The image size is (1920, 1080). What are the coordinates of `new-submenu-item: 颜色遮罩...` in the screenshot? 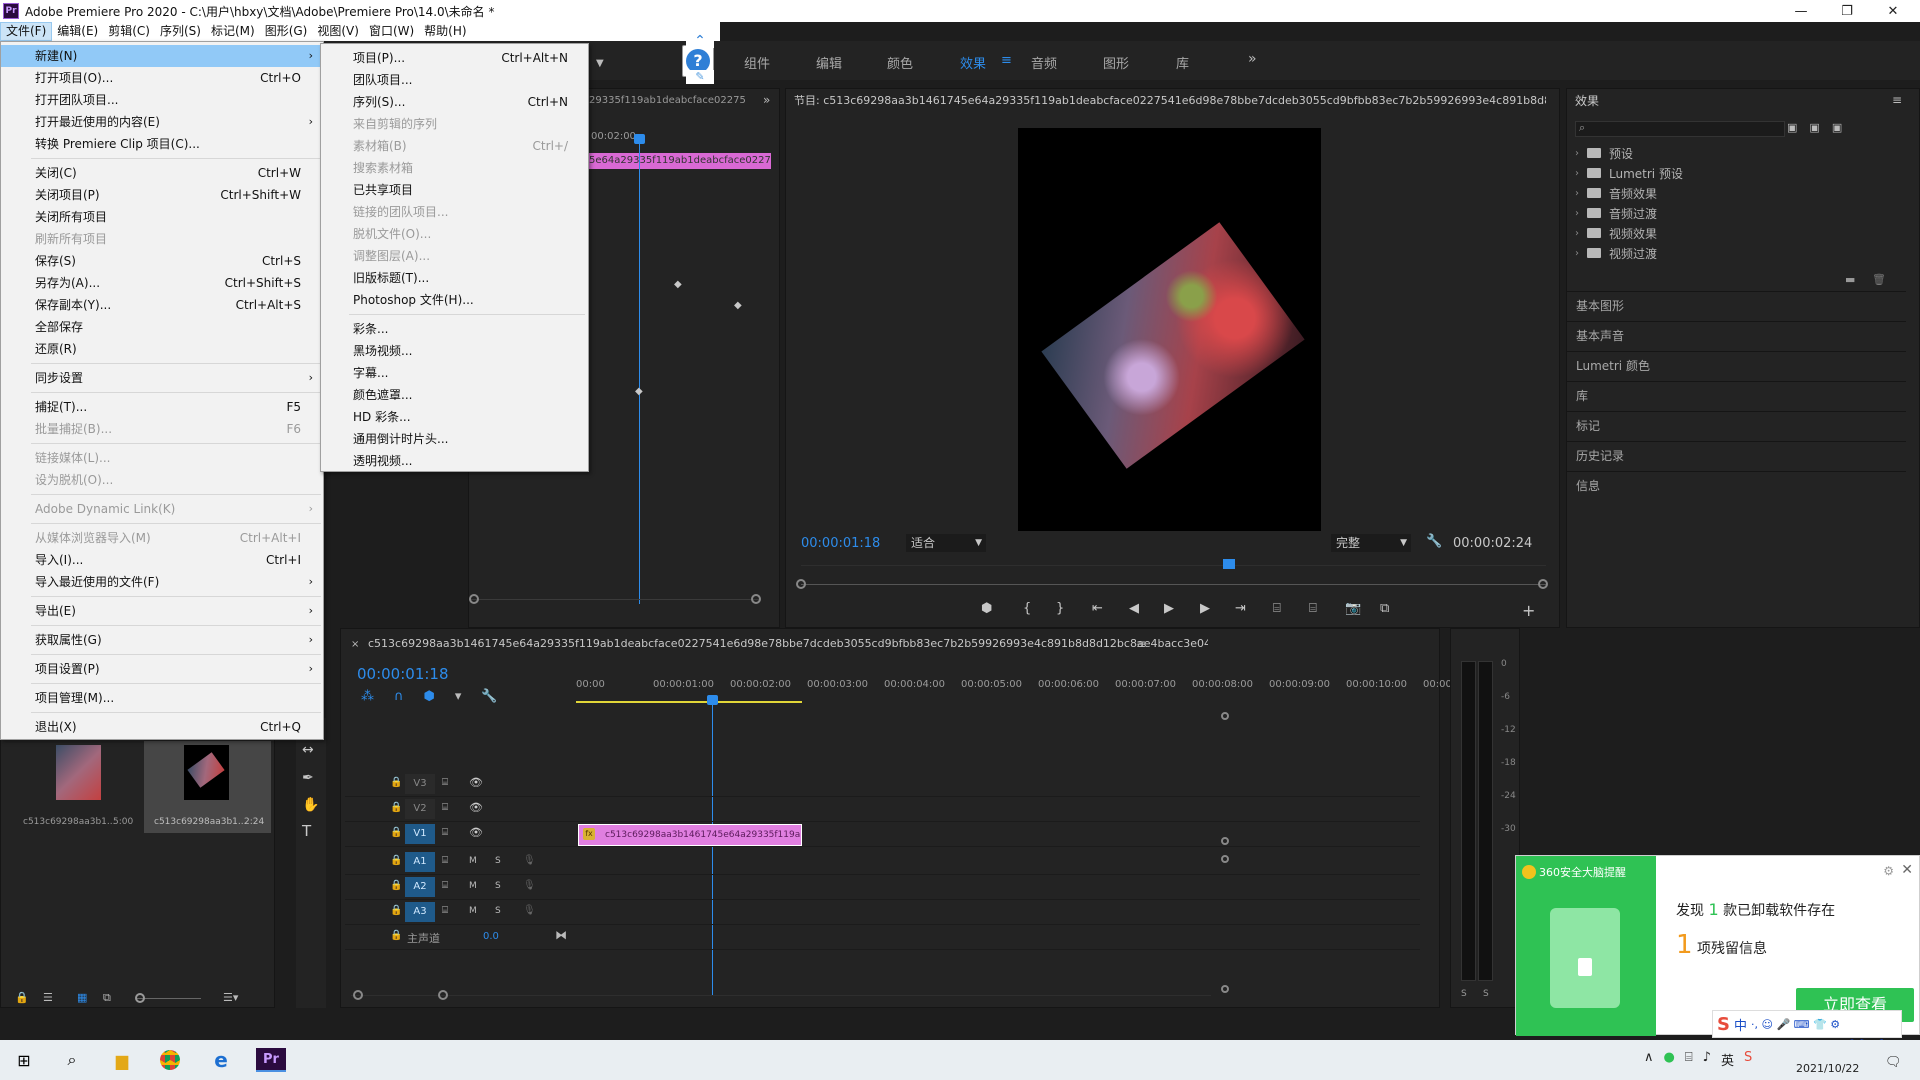 It's located at (454, 395).